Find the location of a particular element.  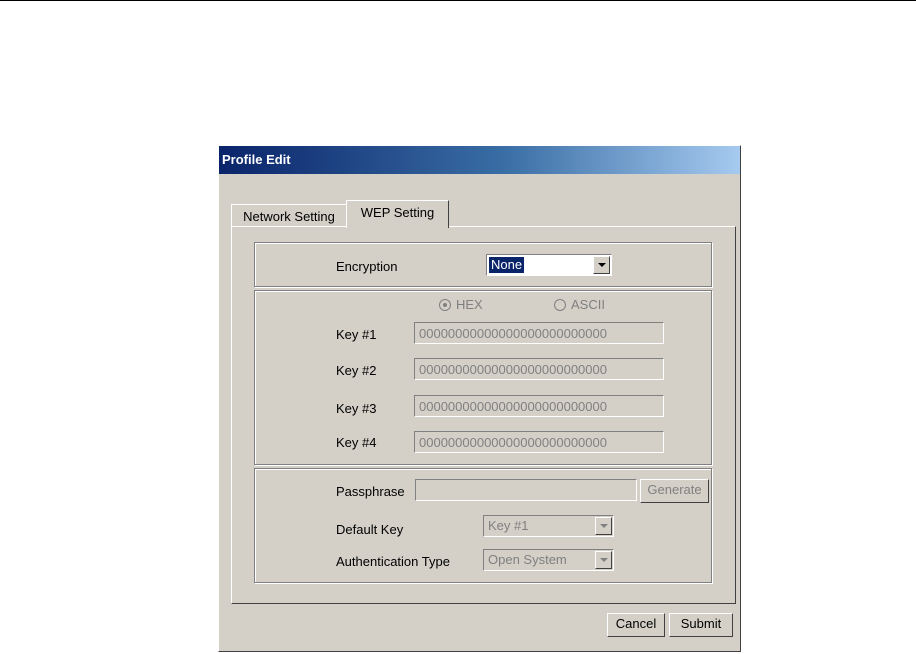

default-key-select: Key #1 is located at coordinates (548, 526).